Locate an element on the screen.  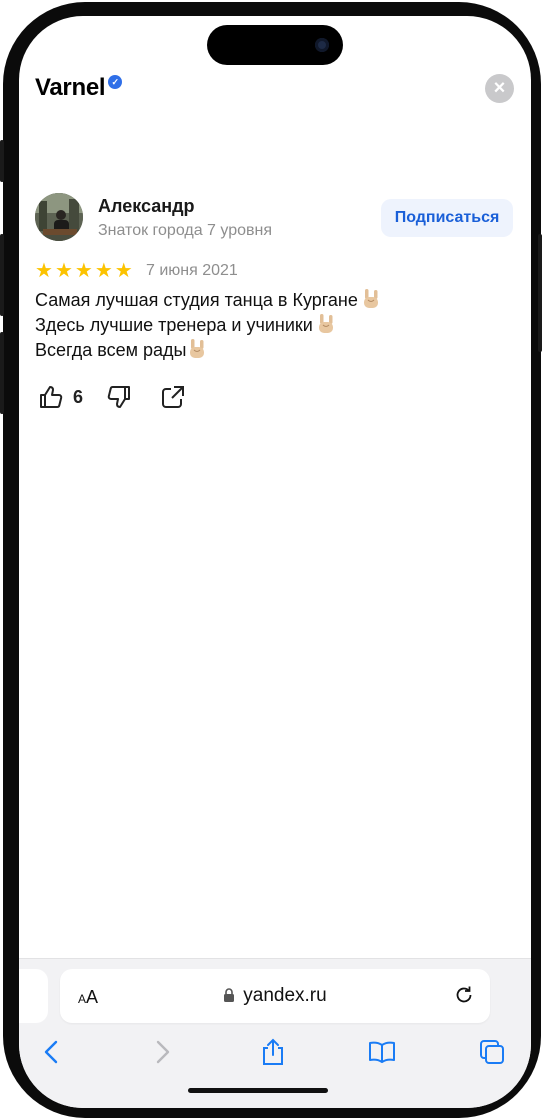
avatar-image is located at coordinates (59, 217).